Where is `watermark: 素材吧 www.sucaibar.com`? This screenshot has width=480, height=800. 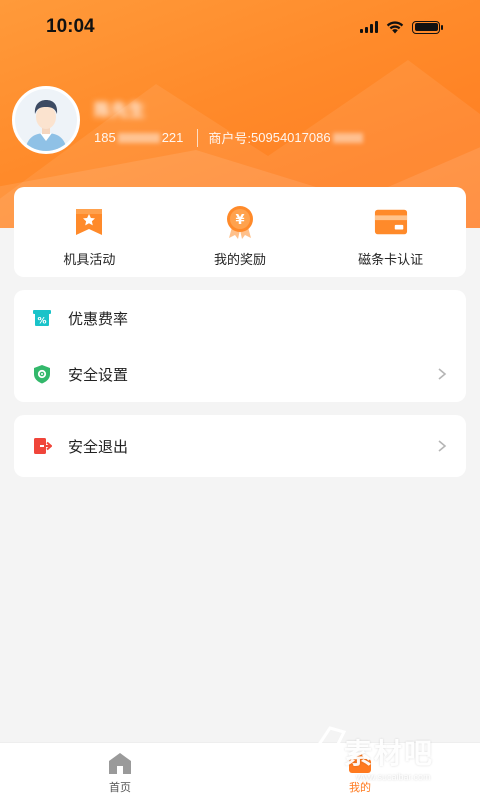
watermark: 素材吧 www.sucaibar.com is located at coordinates (382, 759).